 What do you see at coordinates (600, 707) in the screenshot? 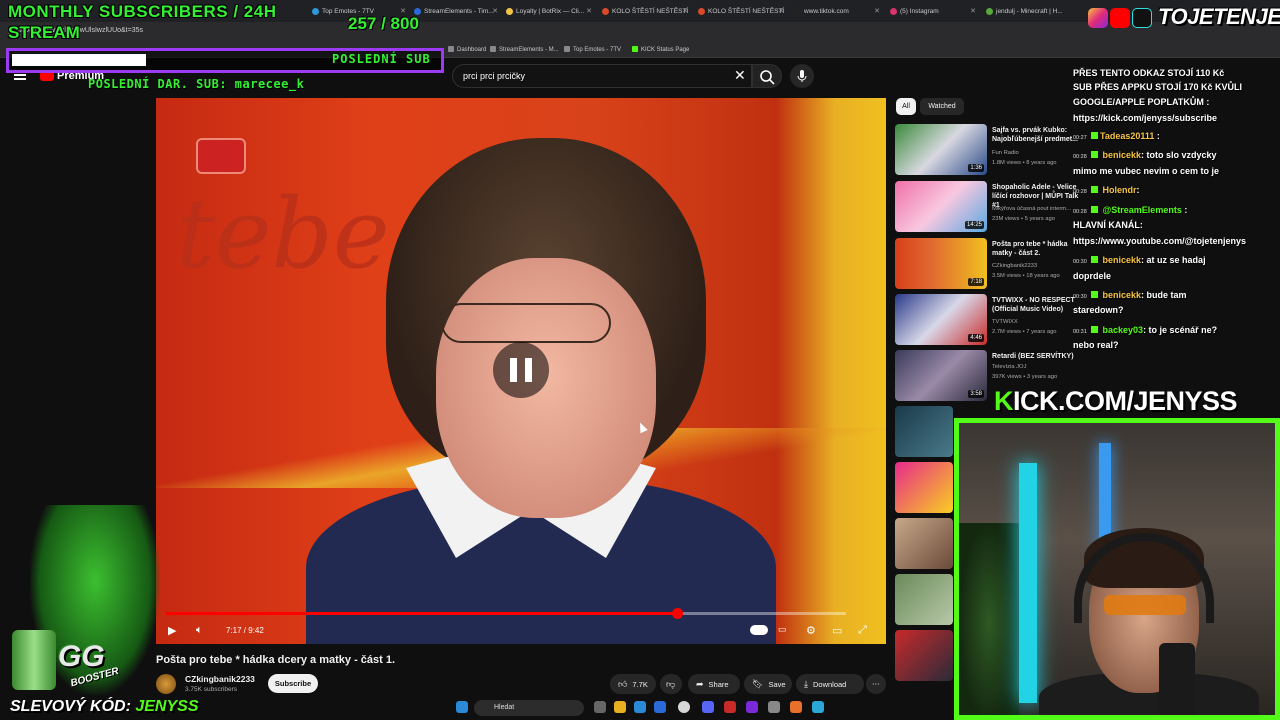
I see `task-view-icon` at bounding box center [600, 707].